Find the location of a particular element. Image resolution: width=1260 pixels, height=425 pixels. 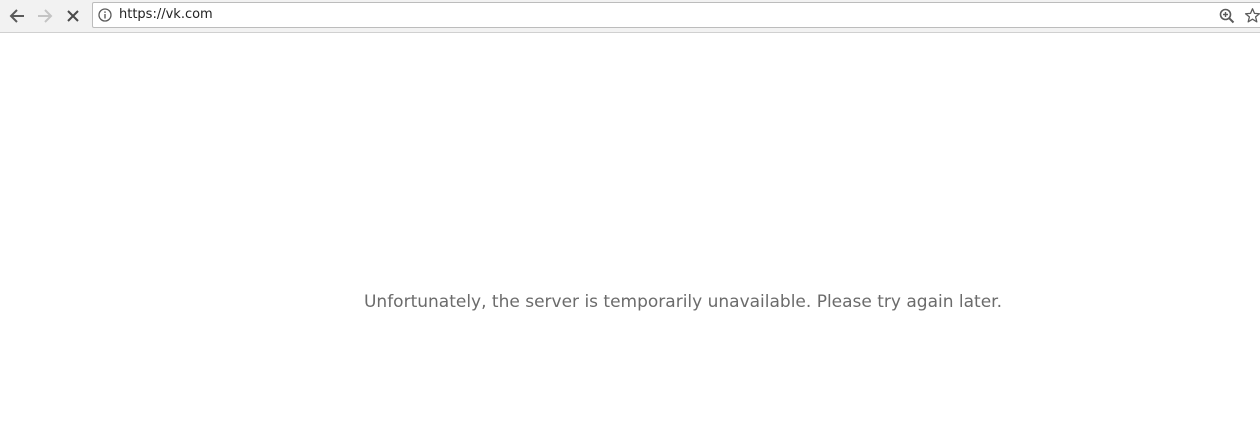

close-icon is located at coordinates (73, 16).